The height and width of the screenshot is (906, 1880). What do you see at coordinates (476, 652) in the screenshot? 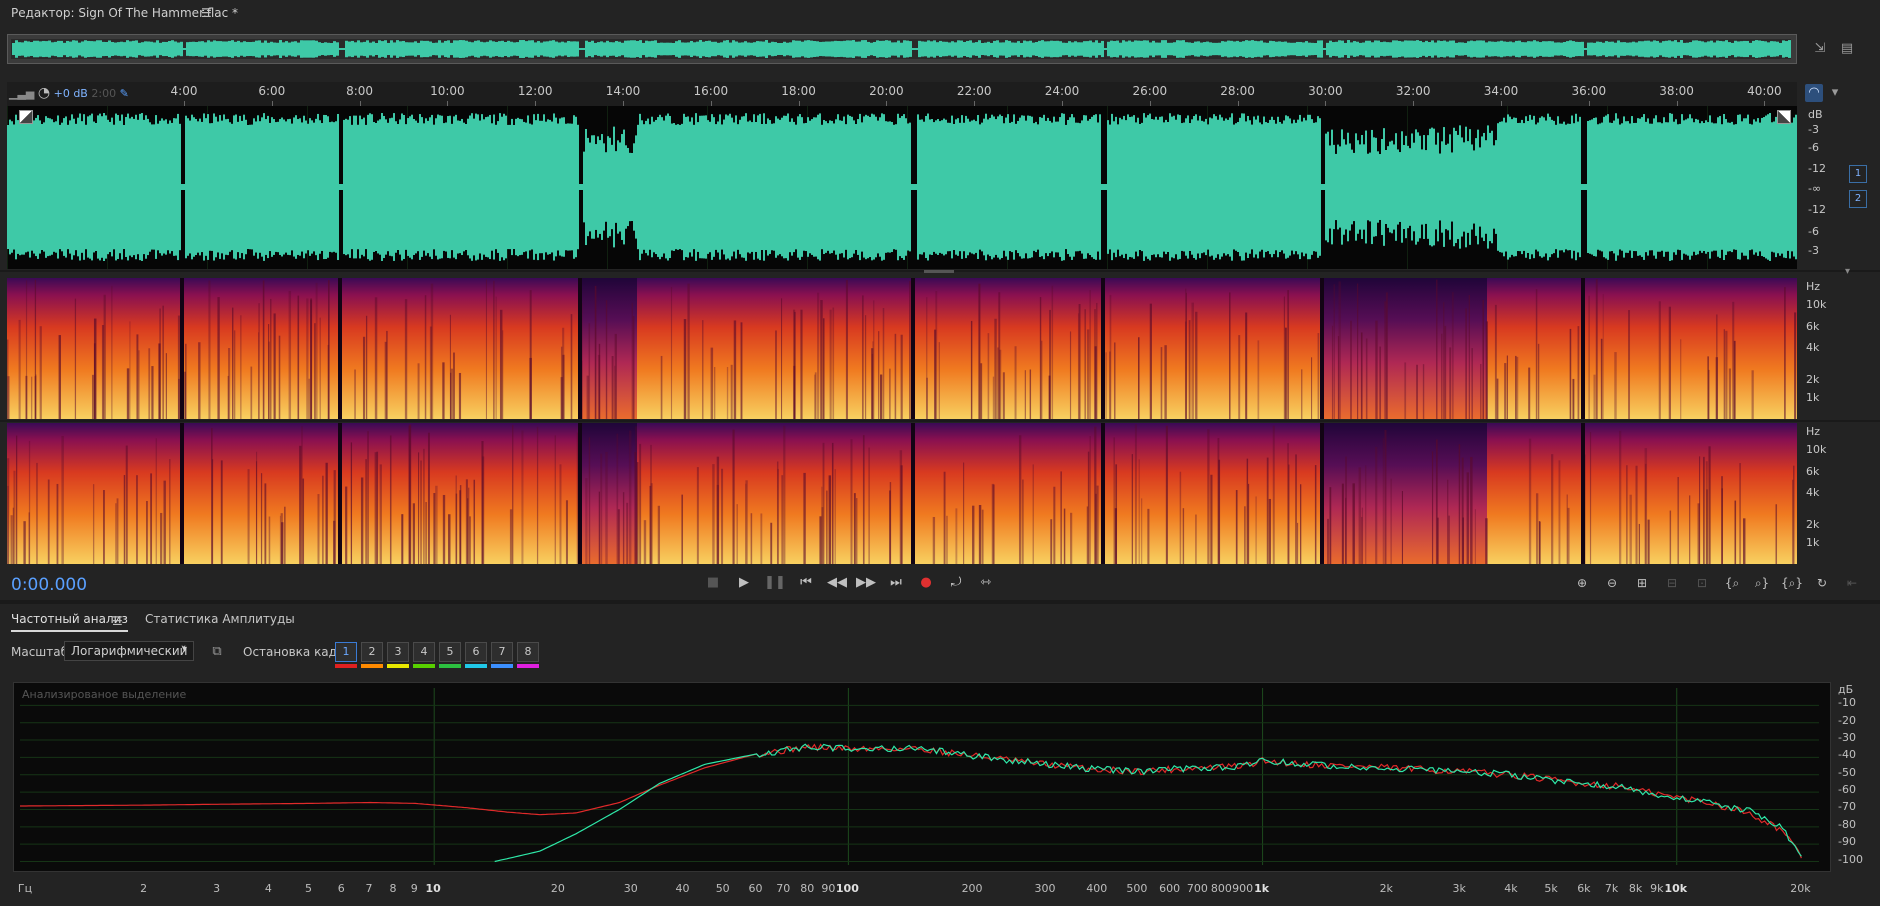
I see `frame-hold-button-6: 6` at bounding box center [476, 652].